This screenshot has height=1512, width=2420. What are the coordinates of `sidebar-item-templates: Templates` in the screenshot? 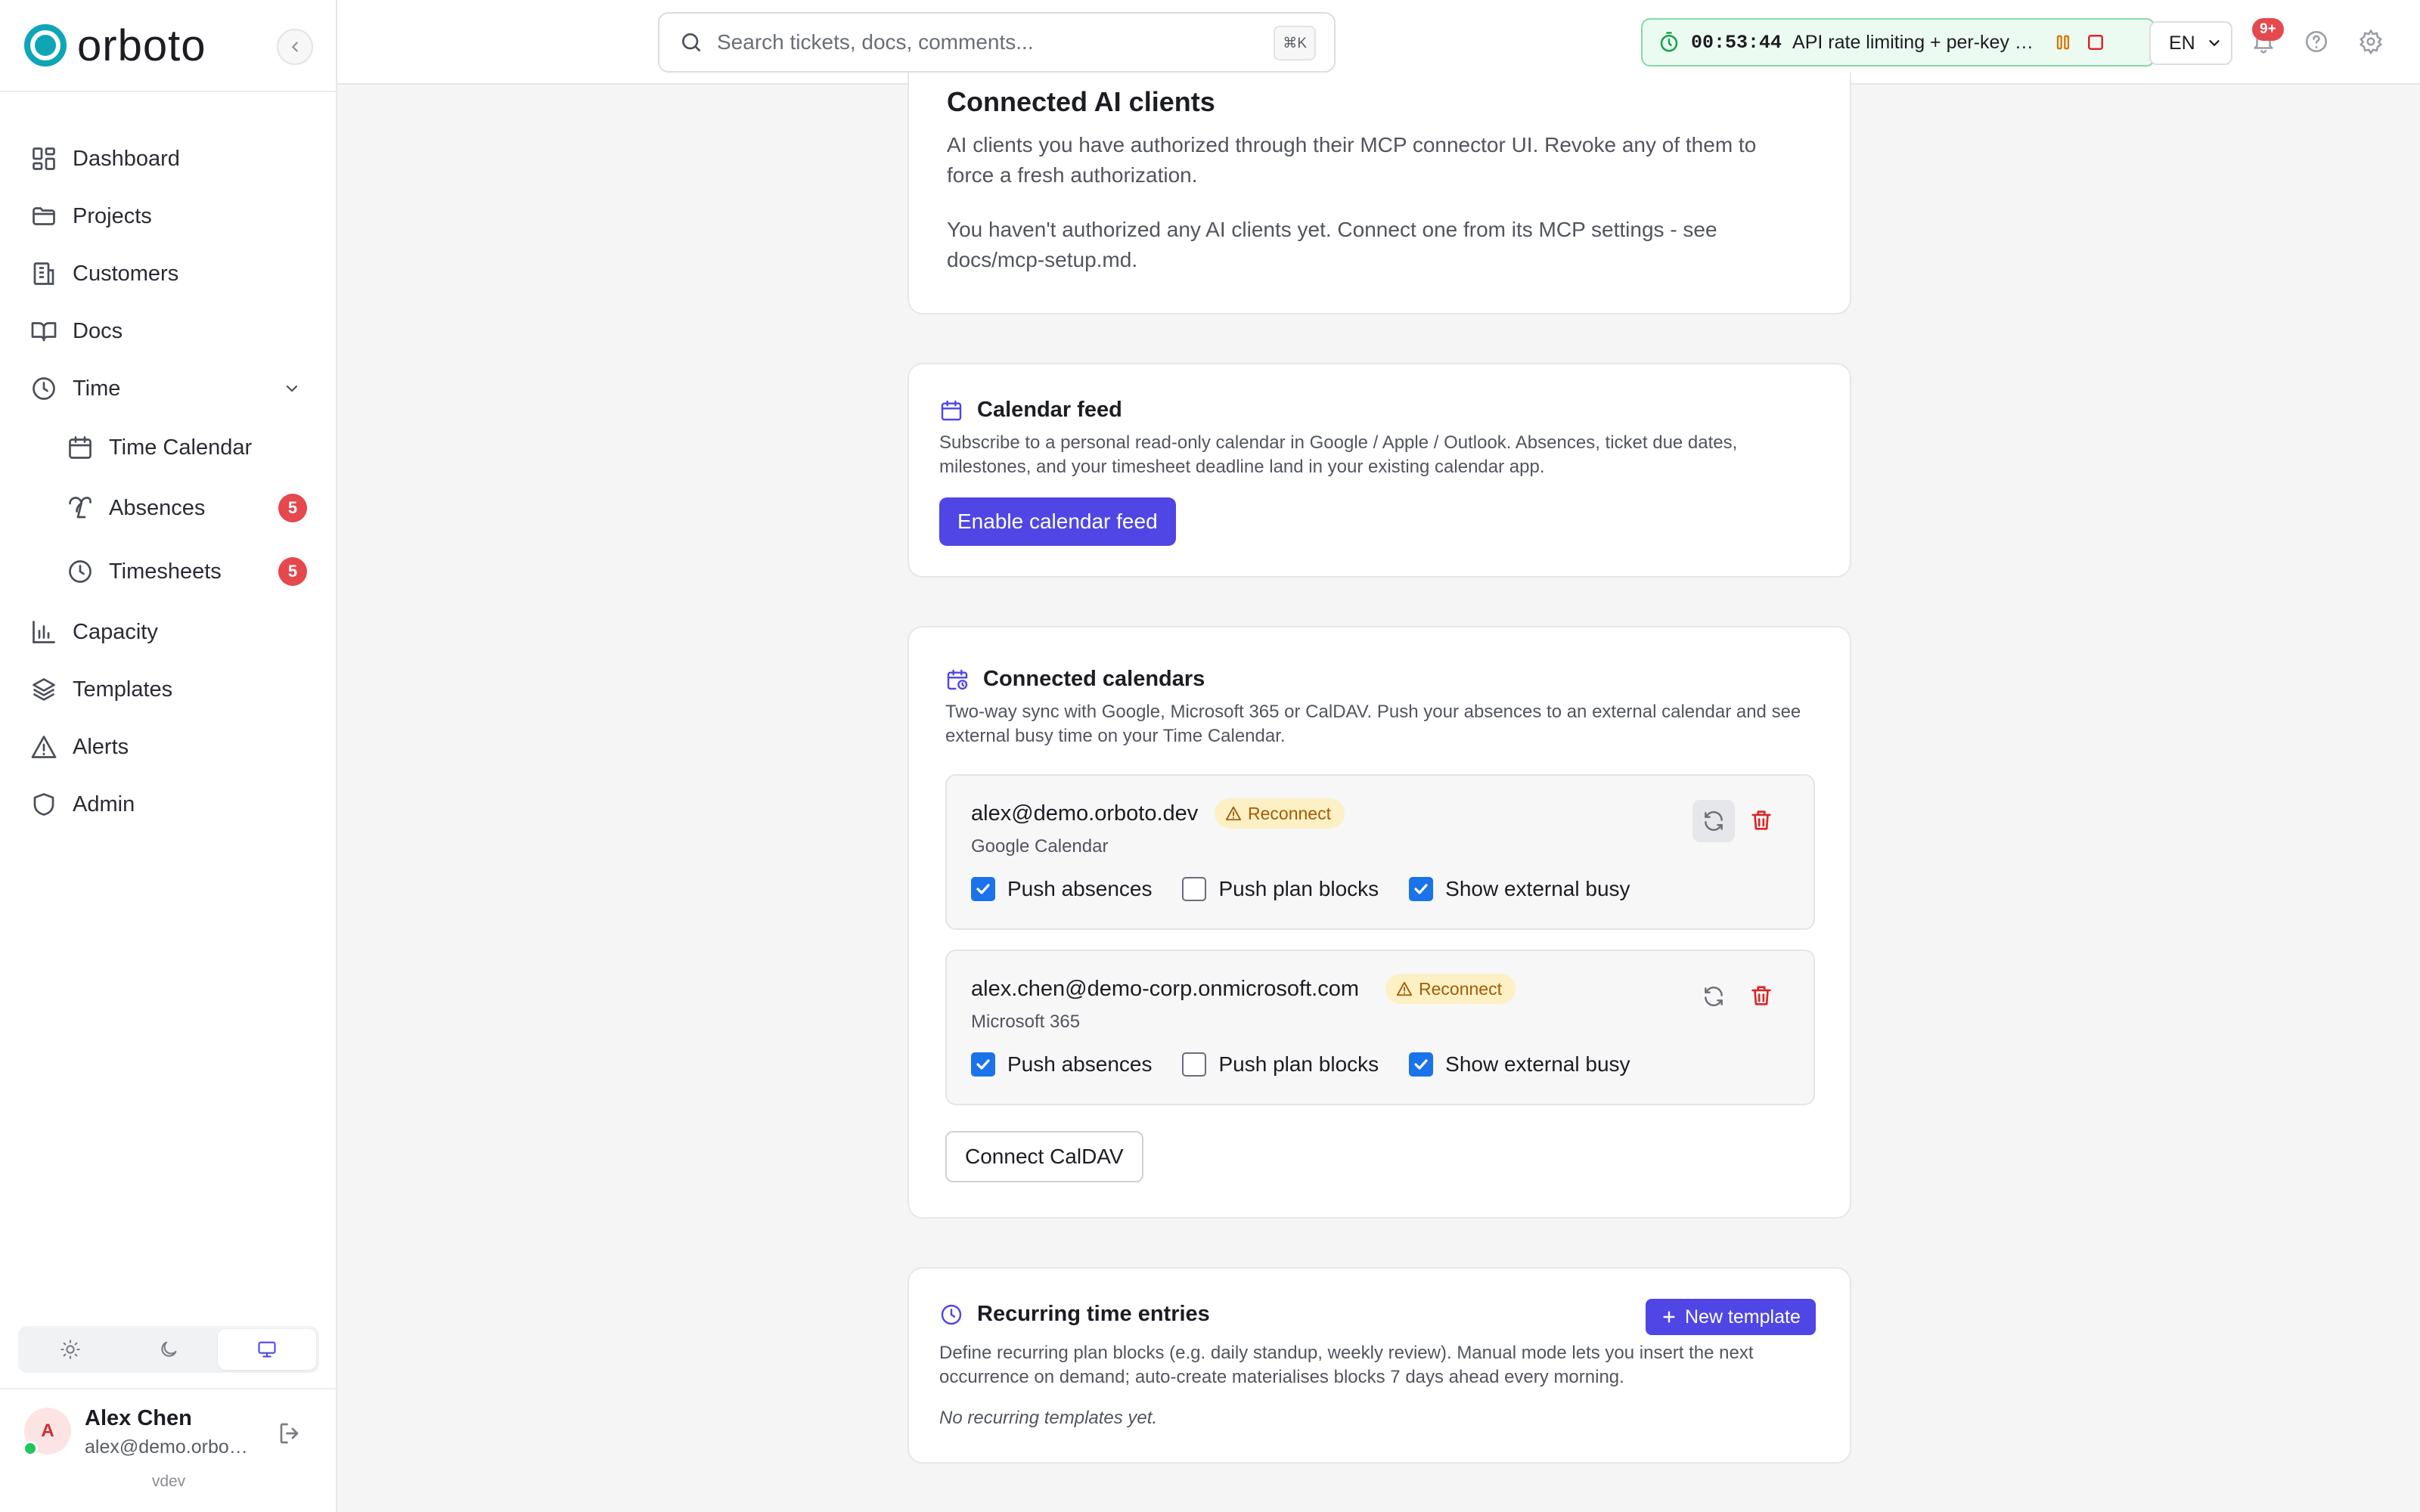 It's located at (168, 689).